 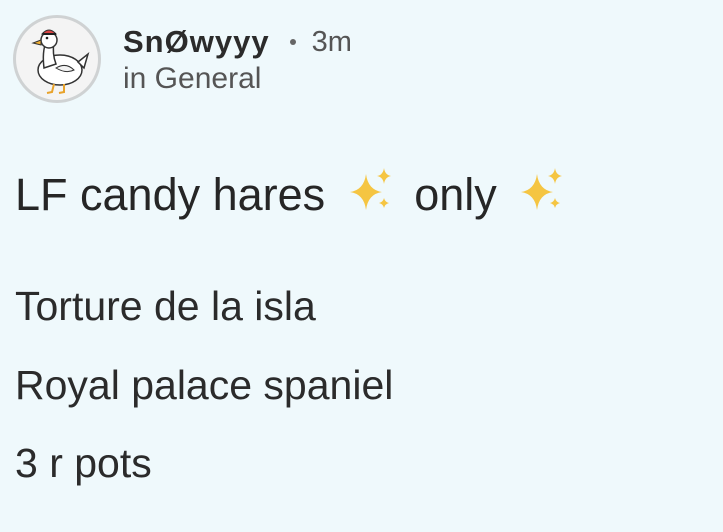 What do you see at coordinates (331, 41) in the screenshot?
I see `post-time: 3m` at bounding box center [331, 41].